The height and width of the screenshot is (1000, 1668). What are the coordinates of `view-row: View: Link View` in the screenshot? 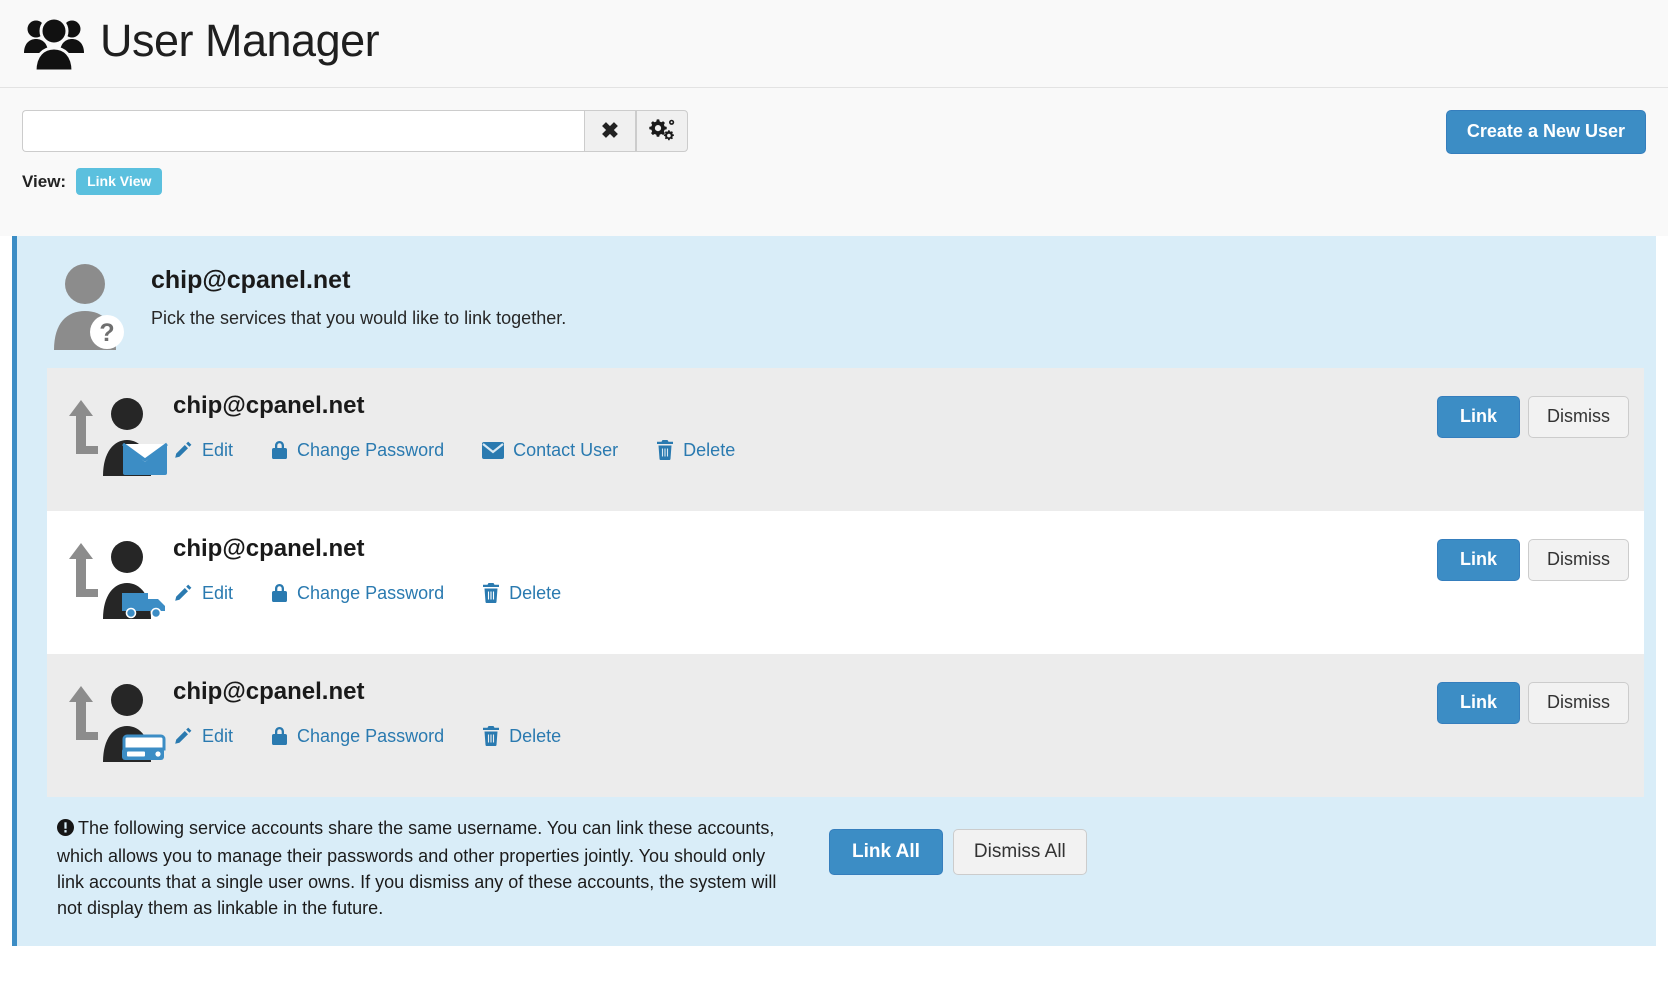 It's located at (834, 181).